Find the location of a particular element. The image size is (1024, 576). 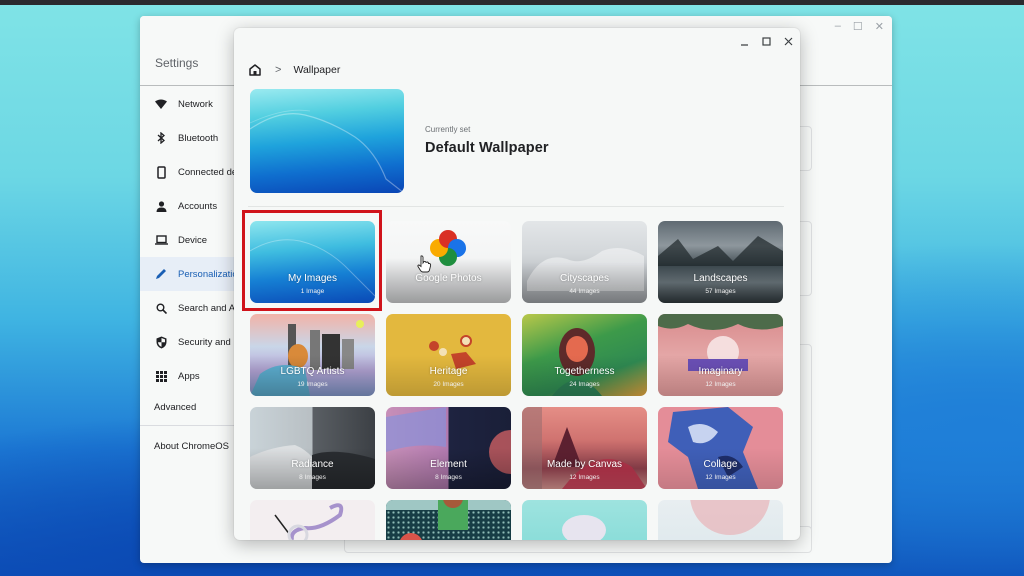

sidebar-item-search-assistant: Search and As is located at coordinates (190, 308).